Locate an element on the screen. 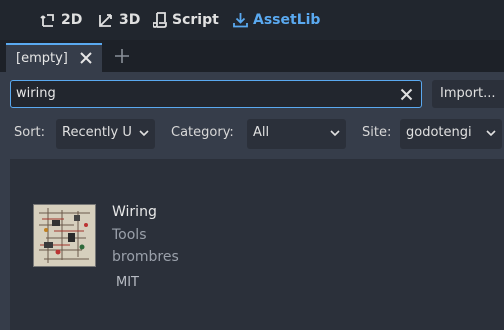 The width and height of the screenshot is (504, 330). category-dropdown: All is located at coordinates (296, 134).